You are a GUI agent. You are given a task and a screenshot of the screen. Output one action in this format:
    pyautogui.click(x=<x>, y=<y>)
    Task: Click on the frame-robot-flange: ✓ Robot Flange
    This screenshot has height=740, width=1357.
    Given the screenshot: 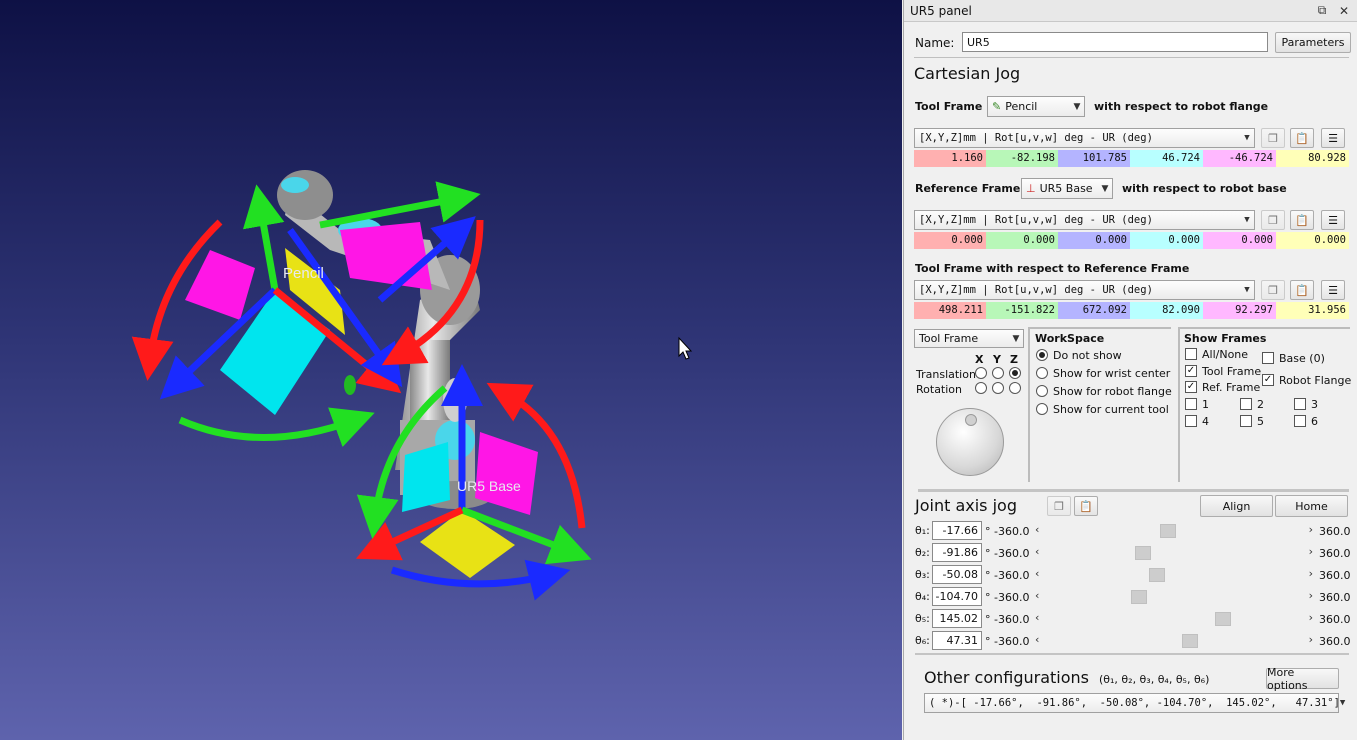 What is the action you would take?
    pyautogui.click(x=1306, y=380)
    